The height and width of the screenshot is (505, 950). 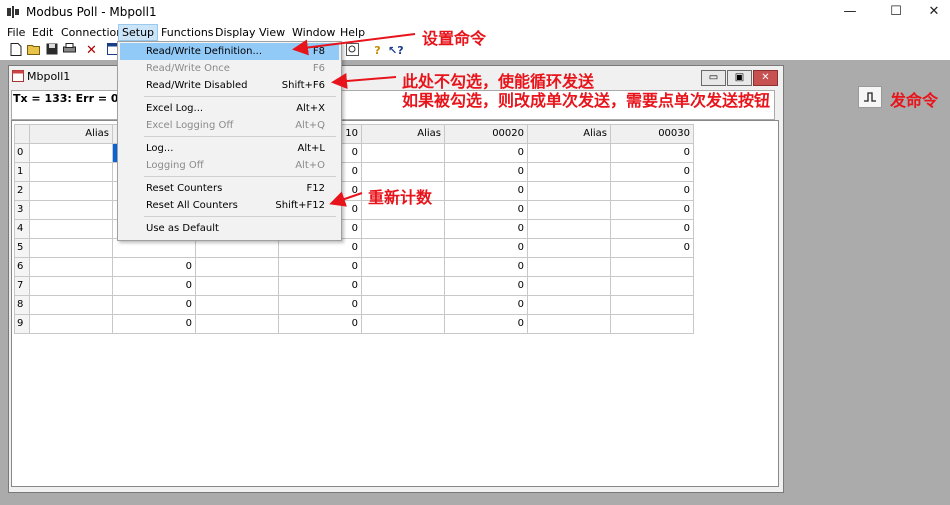 I want to click on menu-functions: Functions, so click(x=187, y=32).